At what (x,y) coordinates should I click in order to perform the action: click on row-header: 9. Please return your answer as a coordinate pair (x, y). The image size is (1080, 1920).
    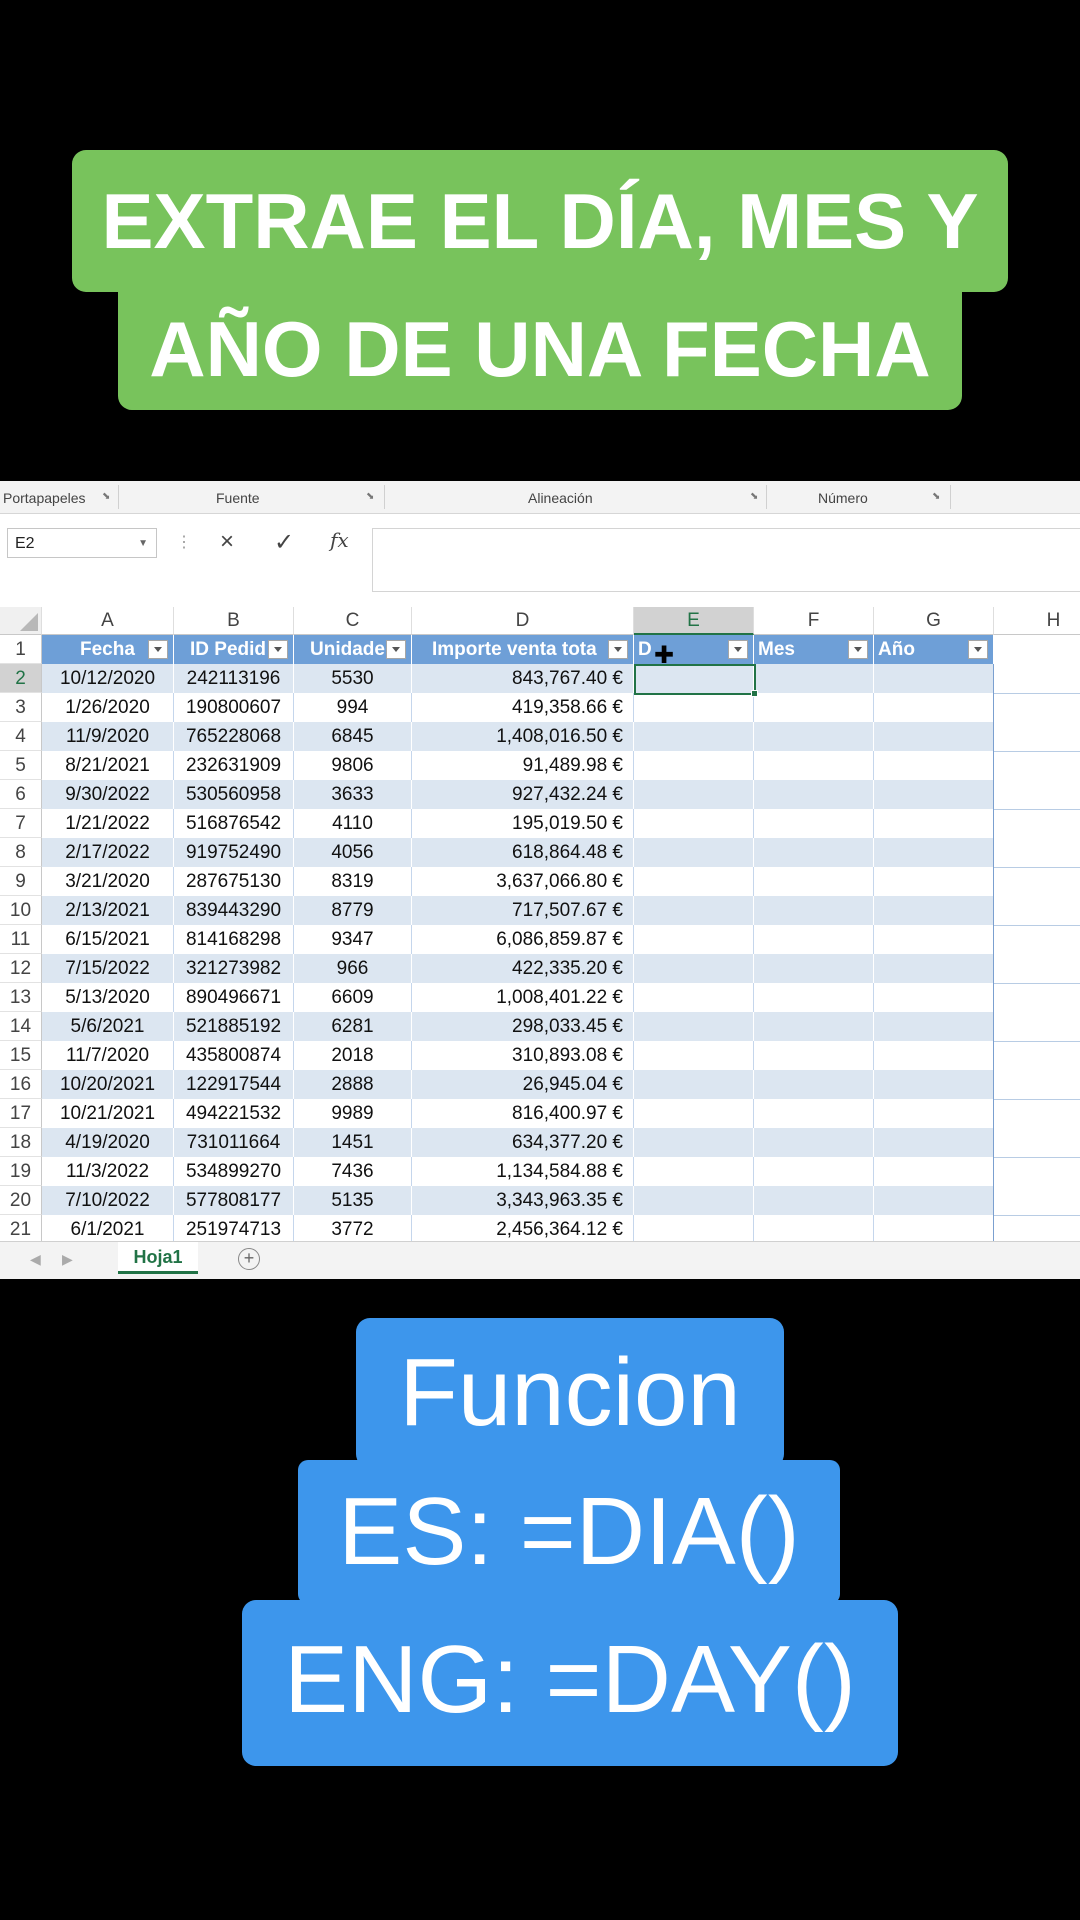
    Looking at the image, I should click on (21, 881).